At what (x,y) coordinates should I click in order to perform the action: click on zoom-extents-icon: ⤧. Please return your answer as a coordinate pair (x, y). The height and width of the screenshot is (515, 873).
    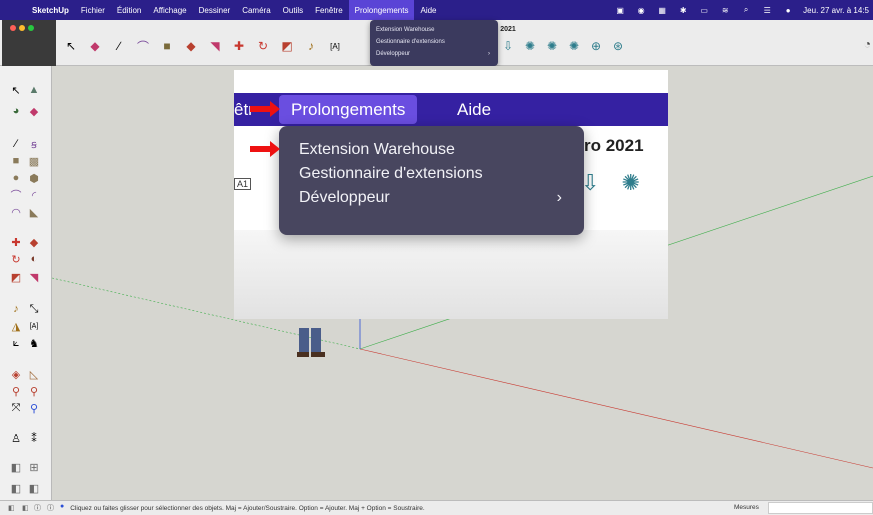
    Looking at the image, I should click on (16, 408).